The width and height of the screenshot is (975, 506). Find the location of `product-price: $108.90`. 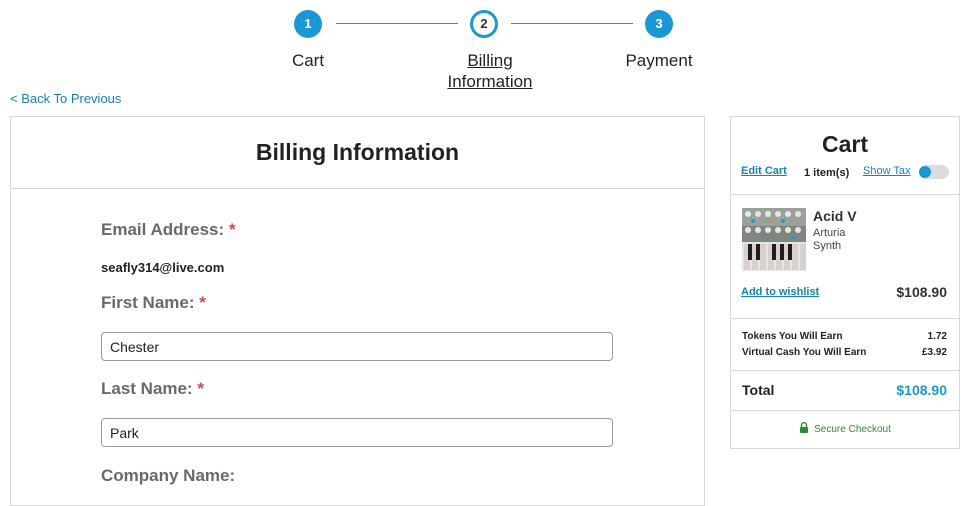

product-price: $108.90 is located at coordinates (921, 292).